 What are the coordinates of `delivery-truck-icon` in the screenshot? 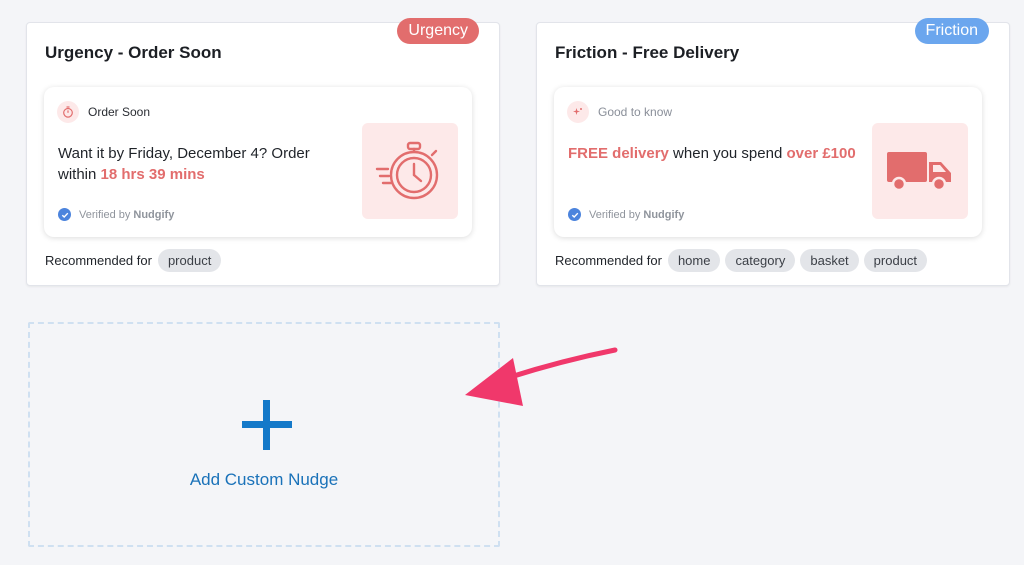 It's located at (920, 171).